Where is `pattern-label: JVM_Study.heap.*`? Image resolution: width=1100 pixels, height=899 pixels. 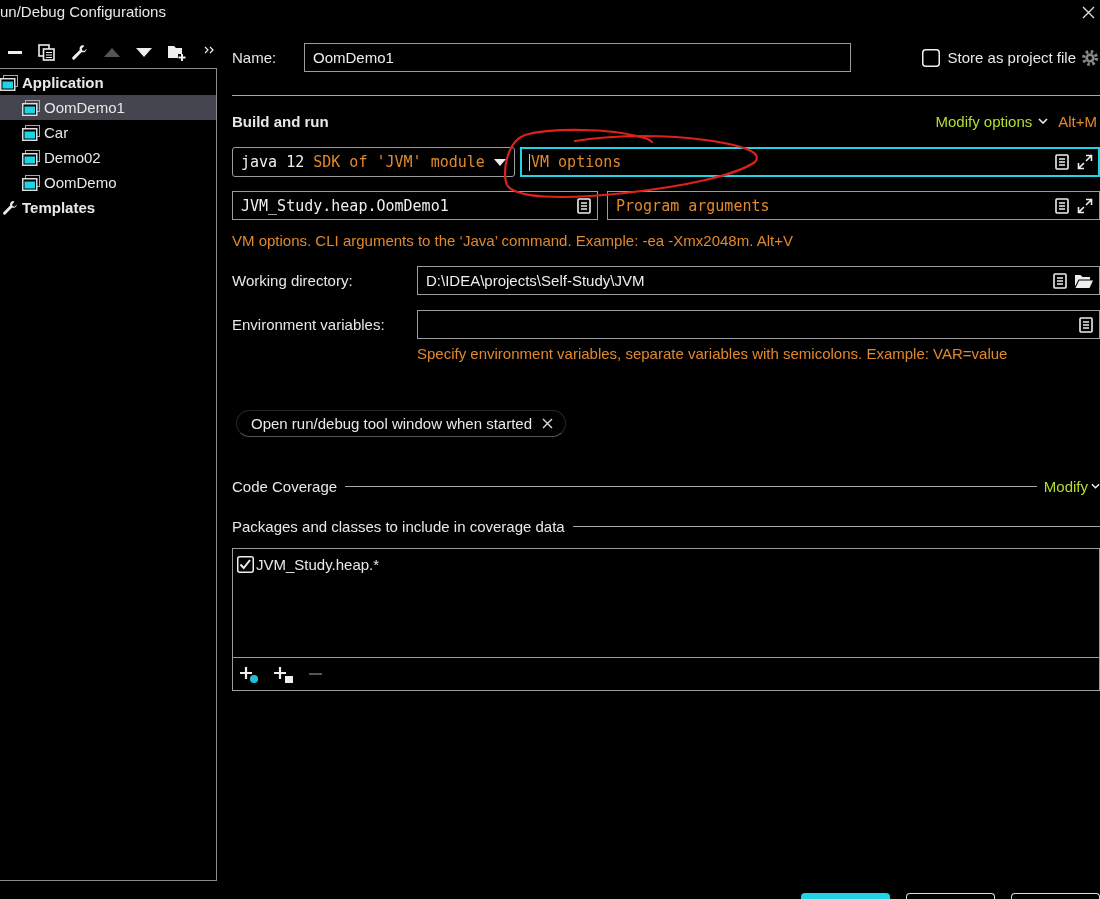
pattern-label: JVM_Study.heap.* is located at coordinates (318, 564).